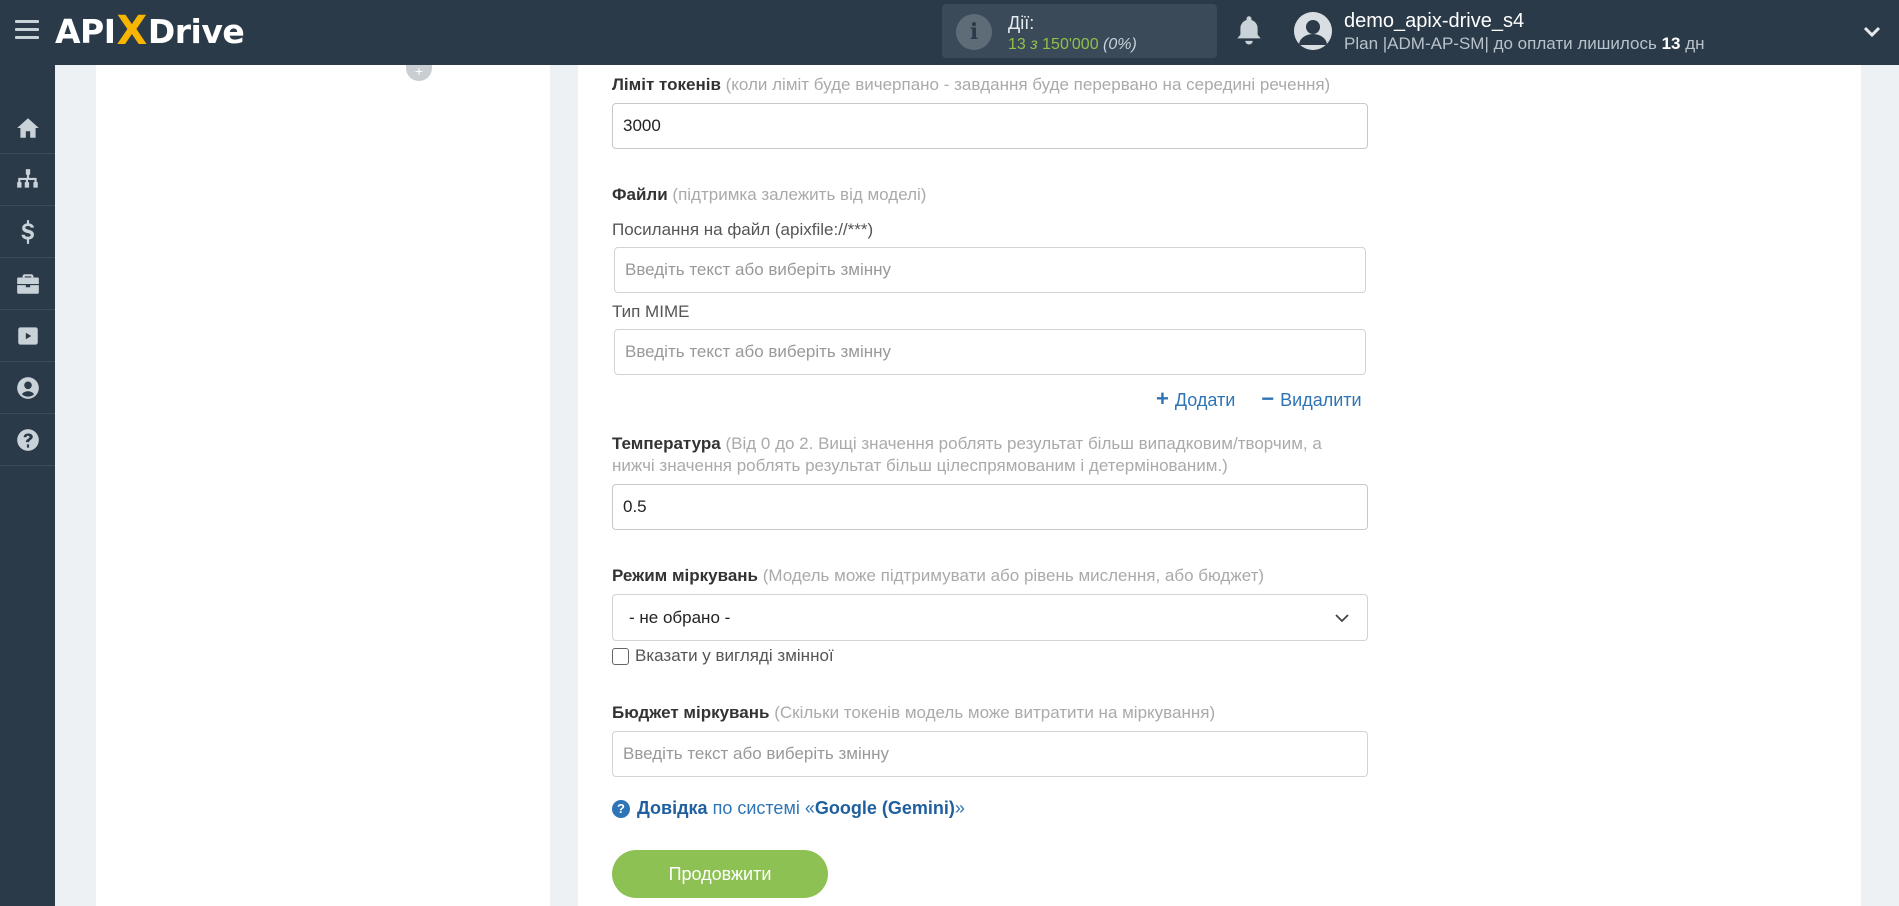 The image size is (1899, 906). I want to click on file-link-label: Посилання на файл (apixfile://***), so click(743, 229).